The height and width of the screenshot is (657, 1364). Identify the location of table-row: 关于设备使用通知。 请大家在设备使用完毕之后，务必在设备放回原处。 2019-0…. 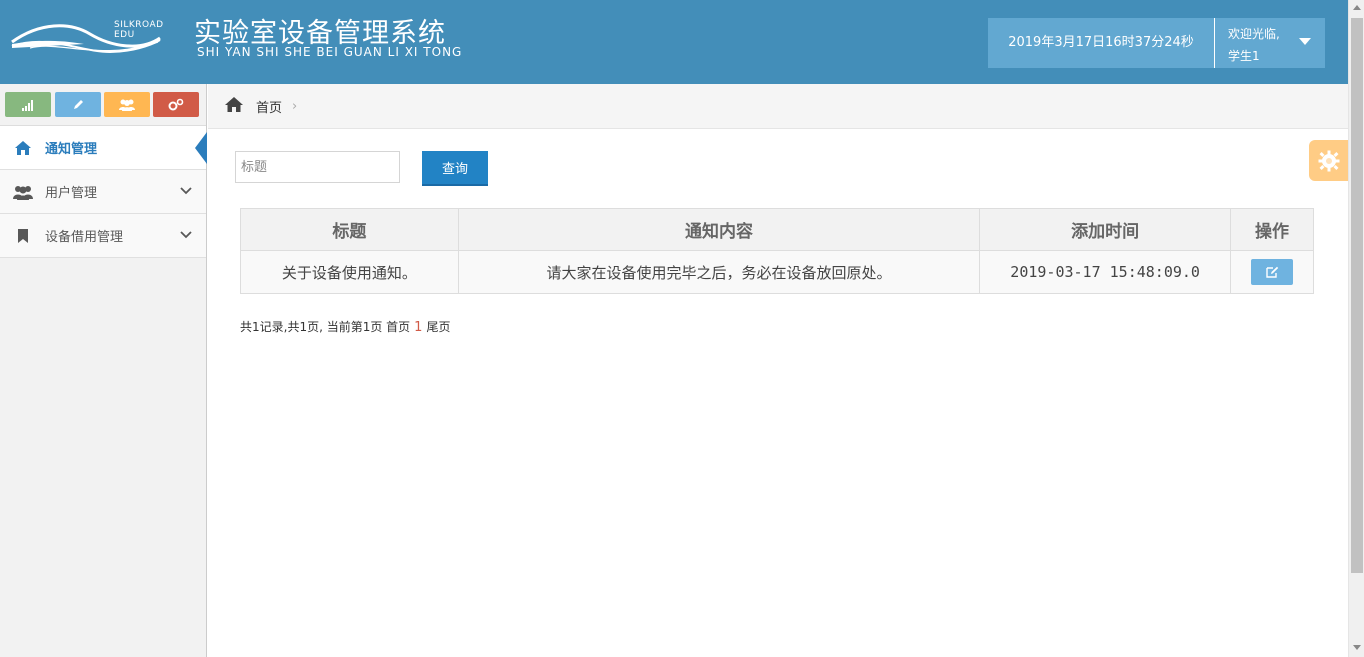
(777, 272).